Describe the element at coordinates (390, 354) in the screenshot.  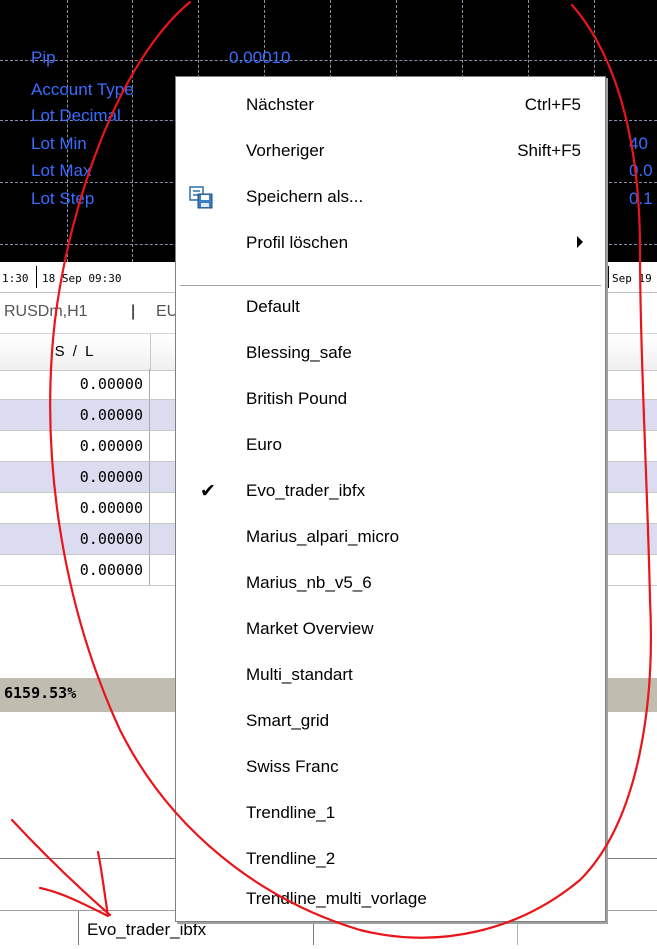
I see `menu-item-profile: Blessing_safe` at that location.